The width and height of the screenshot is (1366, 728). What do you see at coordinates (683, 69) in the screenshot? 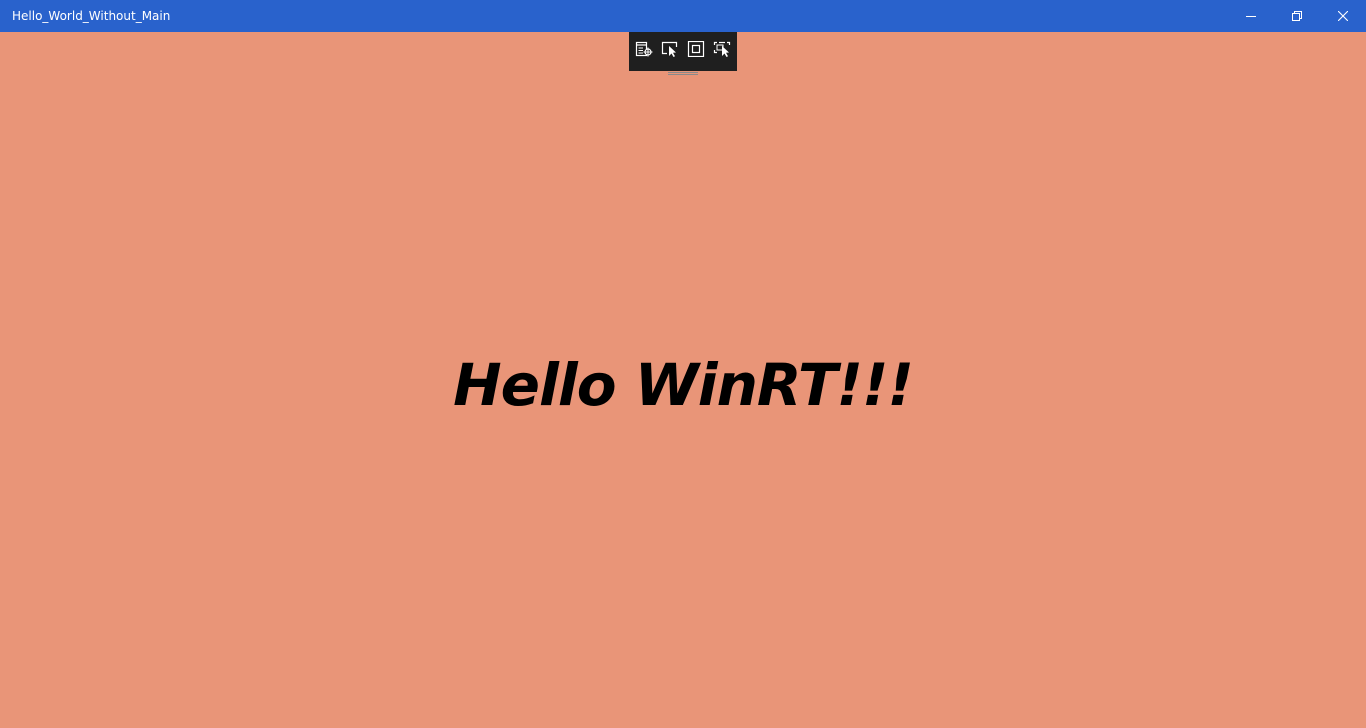
I see `toolbar-collapse-handle` at bounding box center [683, 69].